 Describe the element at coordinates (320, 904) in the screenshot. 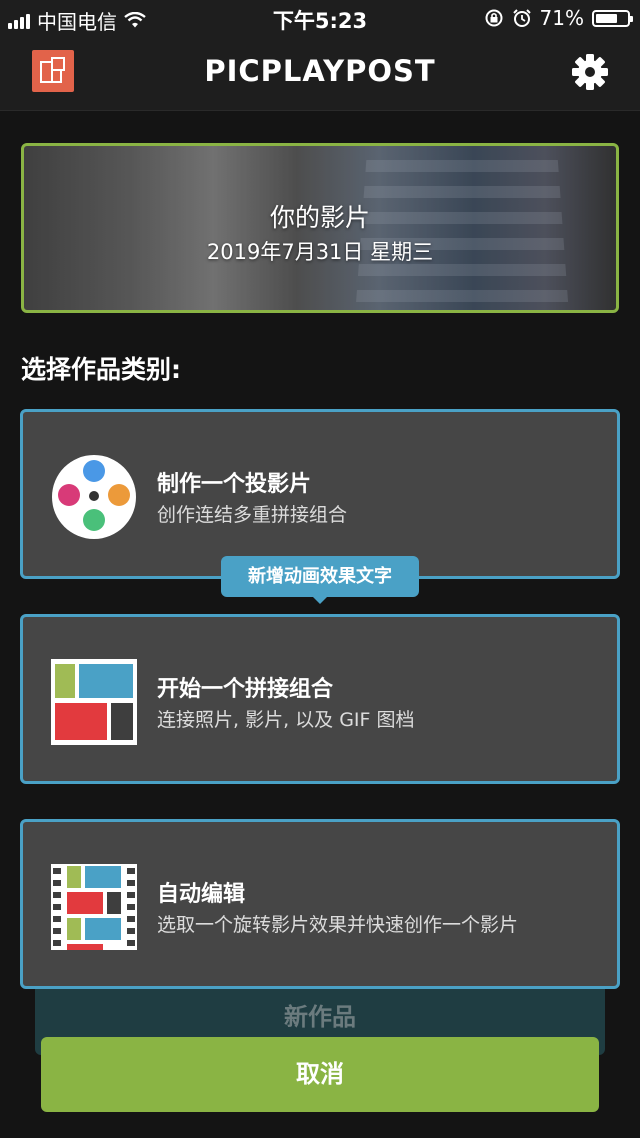

I see `option-auto-edit: 自动编辑 选取一个旋转影片效果并快速创作一个影片` at that location.